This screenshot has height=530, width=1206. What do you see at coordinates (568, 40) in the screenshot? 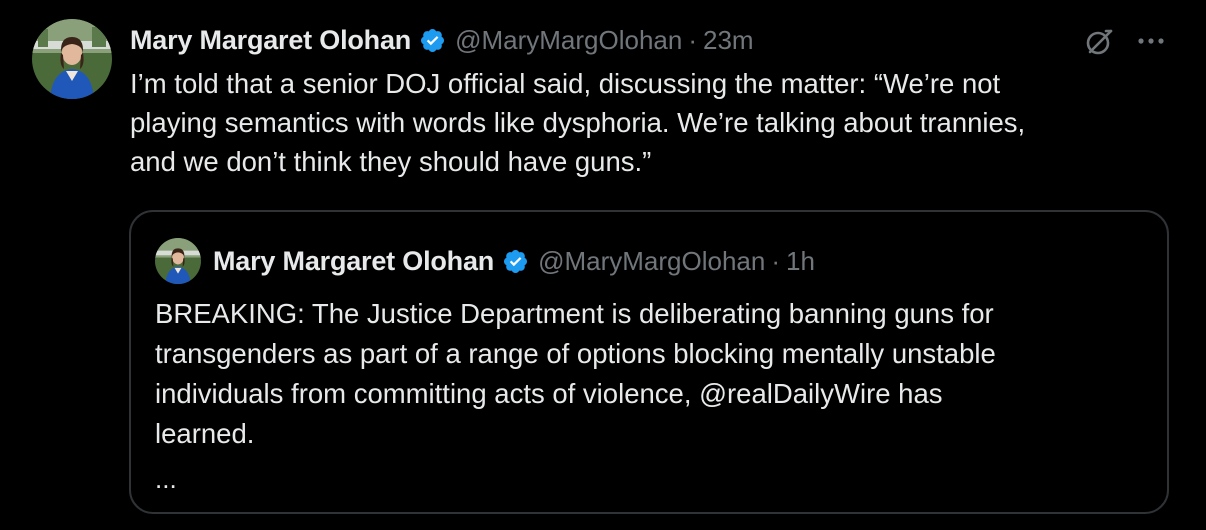
I see `author-handle: @MaryMargOlohan` at bounding box center [568, 40].